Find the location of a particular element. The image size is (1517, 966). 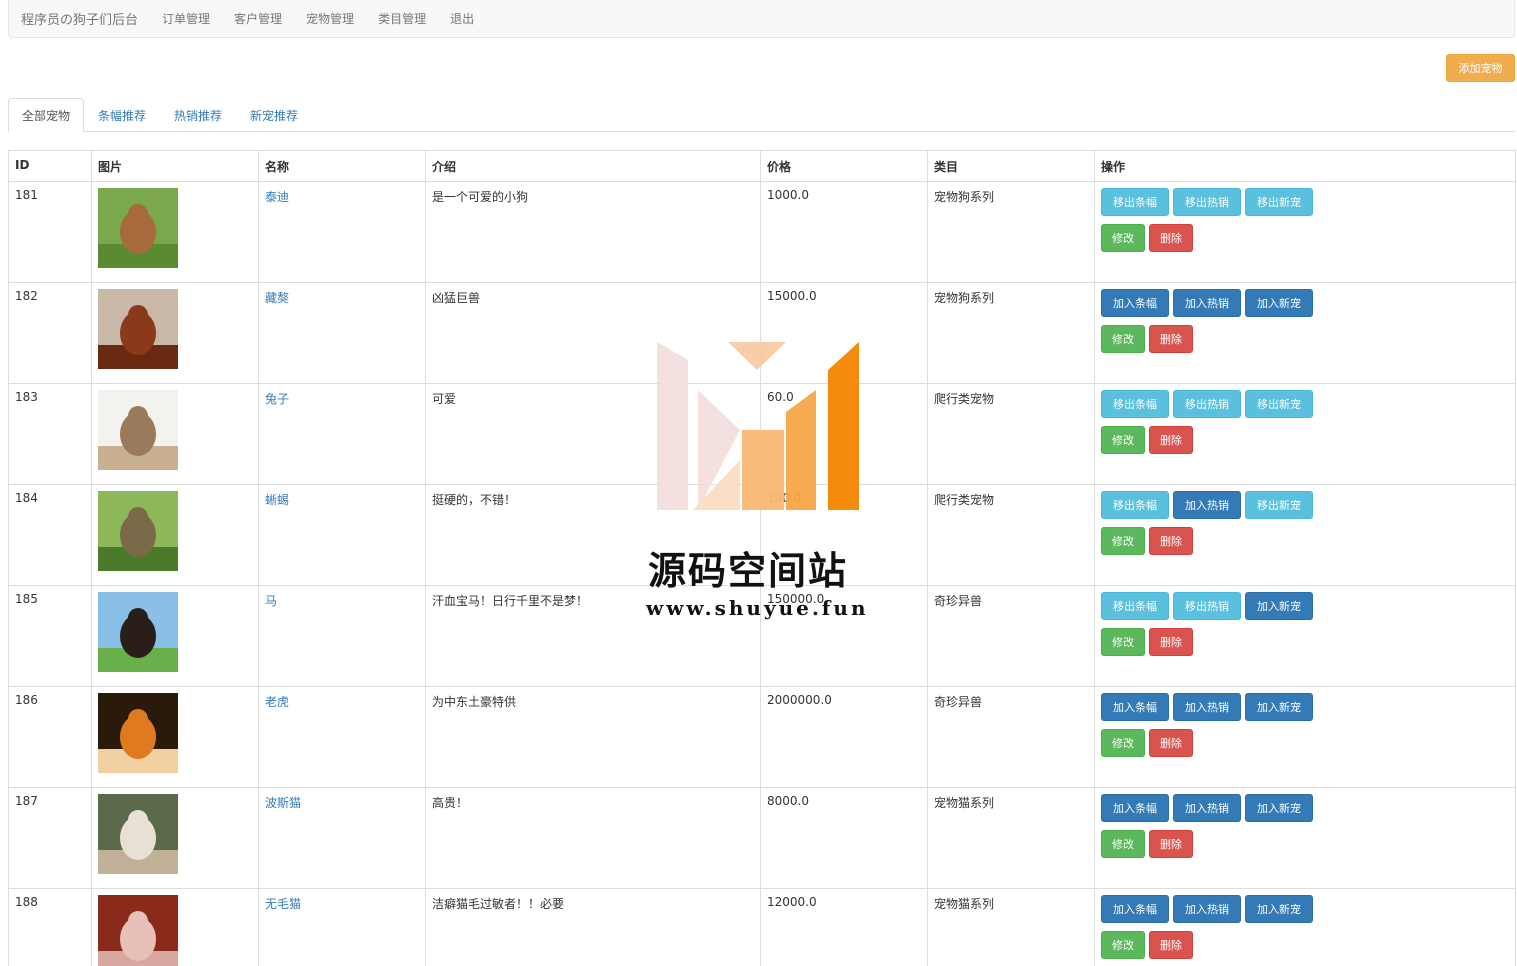

cell-name: 藏獒 is located at coordinates (342, 333).